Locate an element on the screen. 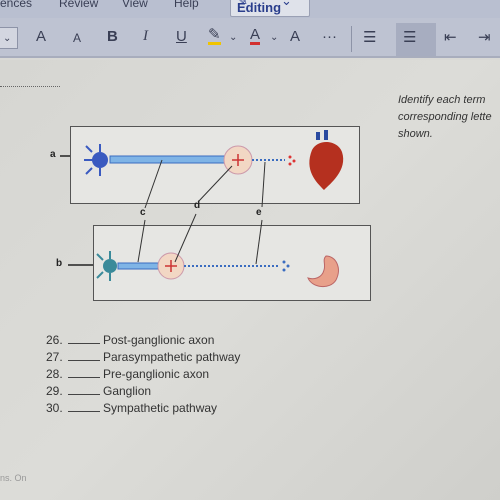 Image resolution: width=500 pixels, height=500 pixels. stomach-icon is located at coordinates (323, 271).